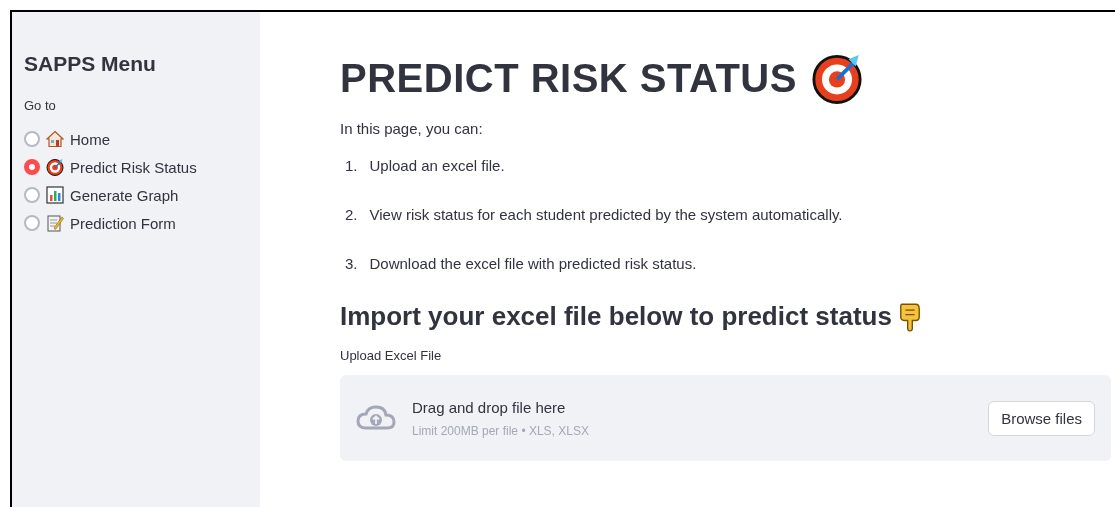 The height and width of the screenshot is (507, 1115). What do you see at coordinates (124, 195) in the screenshot?
I see `menu-option: Generate Graph` at bounding box center [124, 195].